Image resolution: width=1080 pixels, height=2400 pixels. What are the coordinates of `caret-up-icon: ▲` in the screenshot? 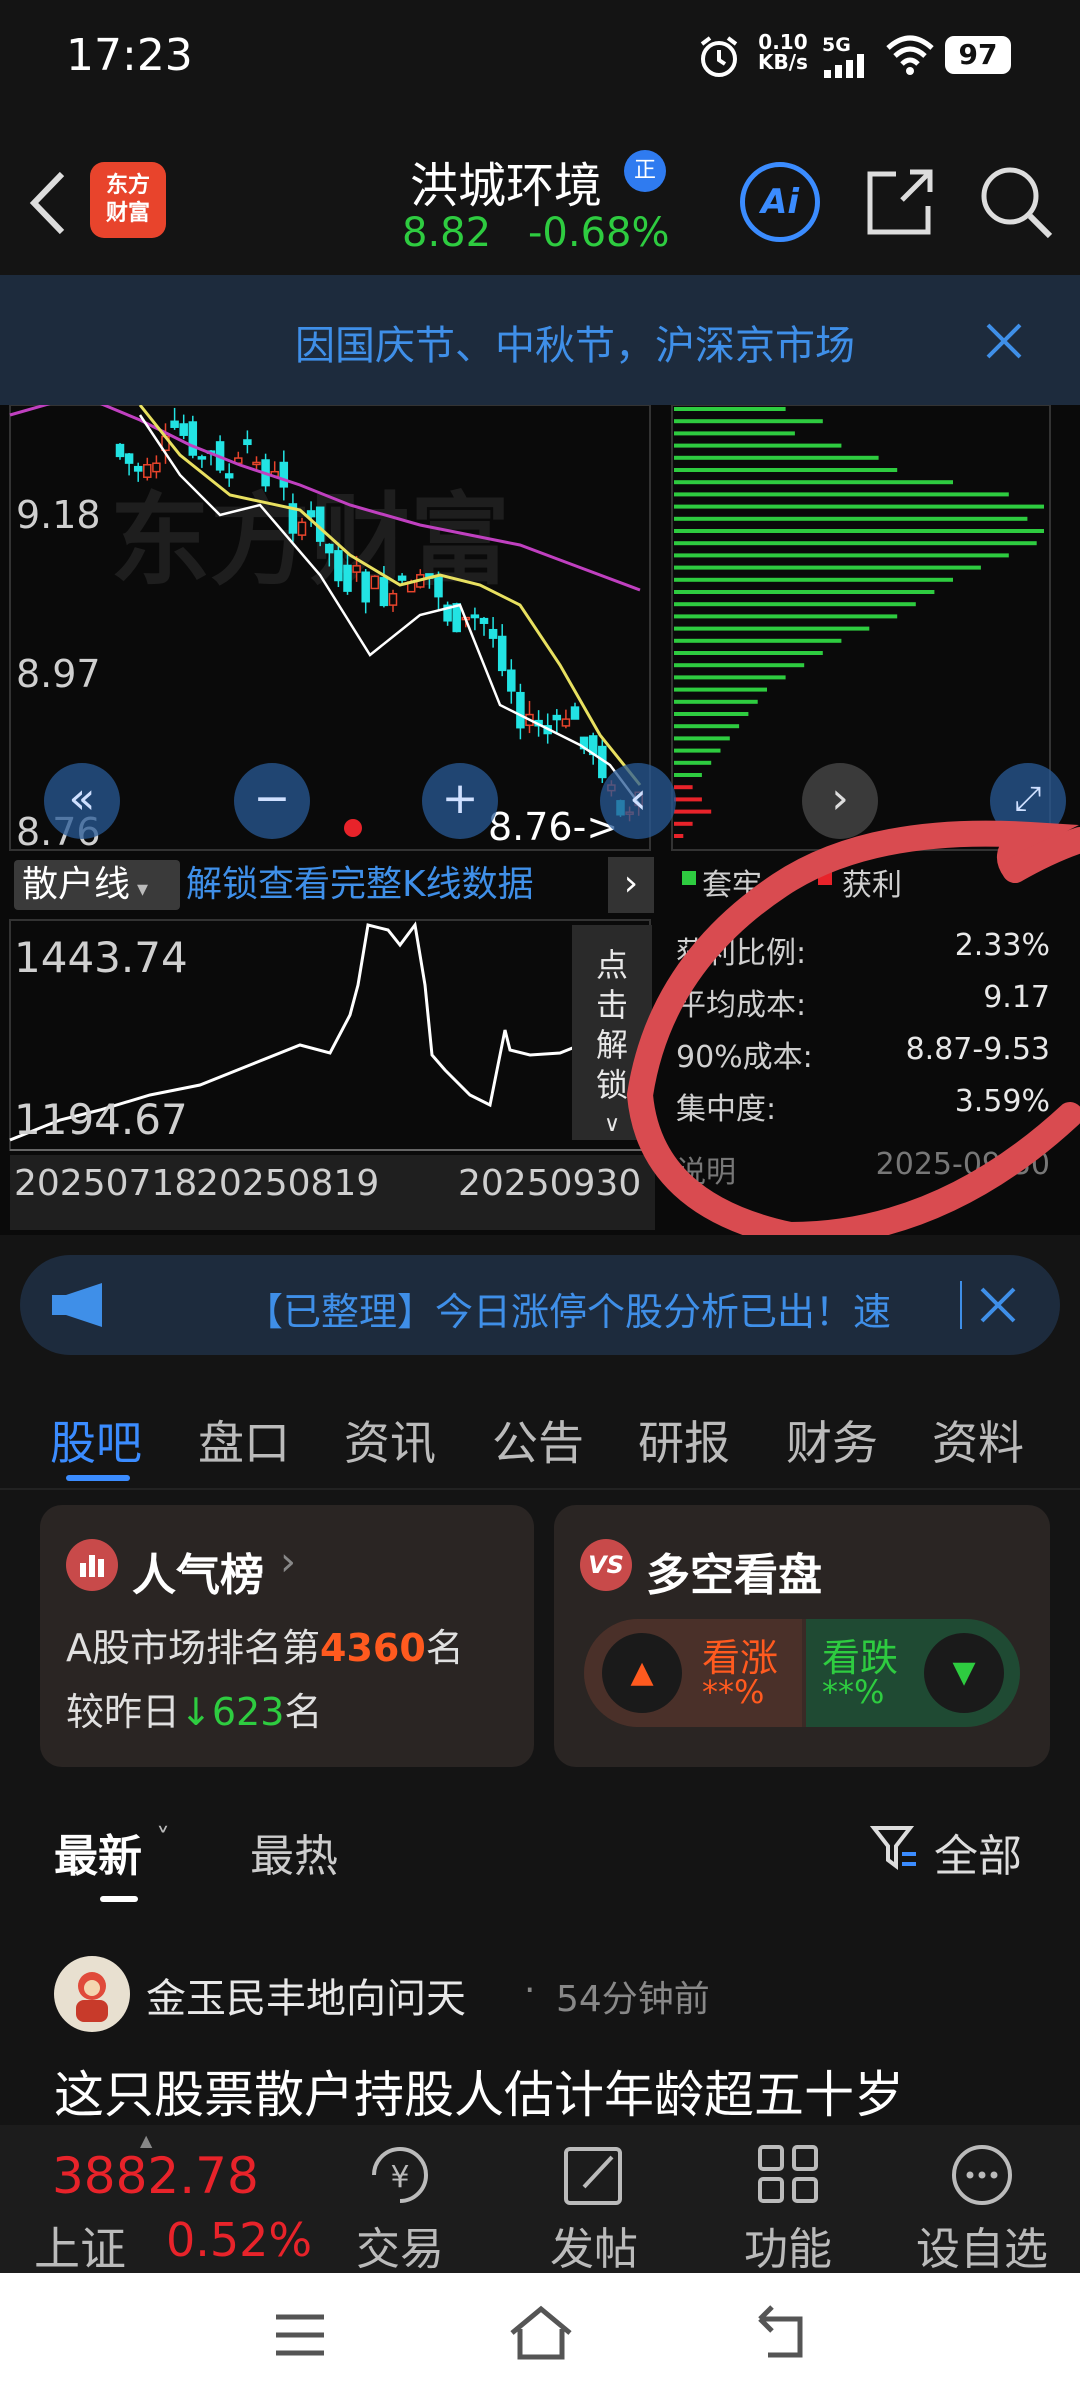 It's located at (146, 2140).